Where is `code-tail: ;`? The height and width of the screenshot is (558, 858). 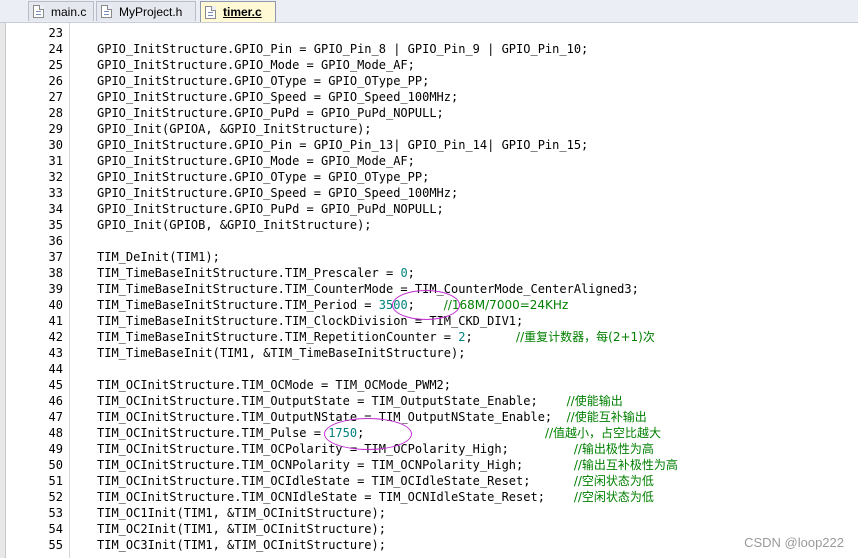 code-tail: ; is located at coordinates (491, 337).